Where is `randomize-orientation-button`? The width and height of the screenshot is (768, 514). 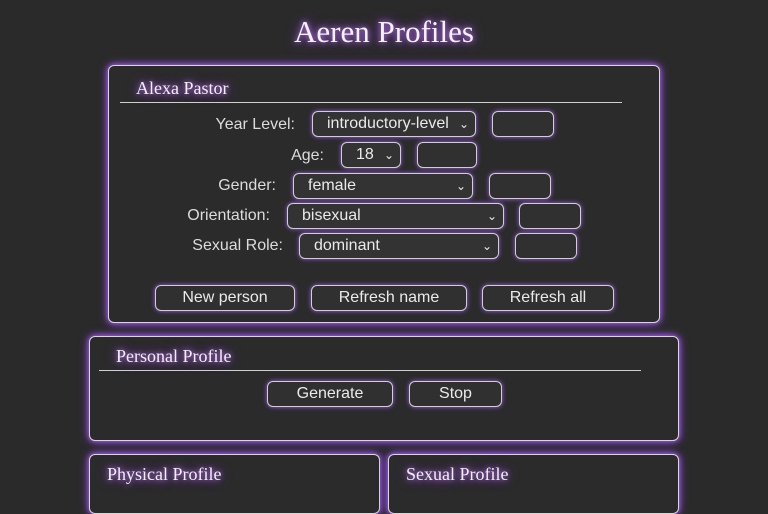
randomize-orientation-button is located at coordinates (550, 216).